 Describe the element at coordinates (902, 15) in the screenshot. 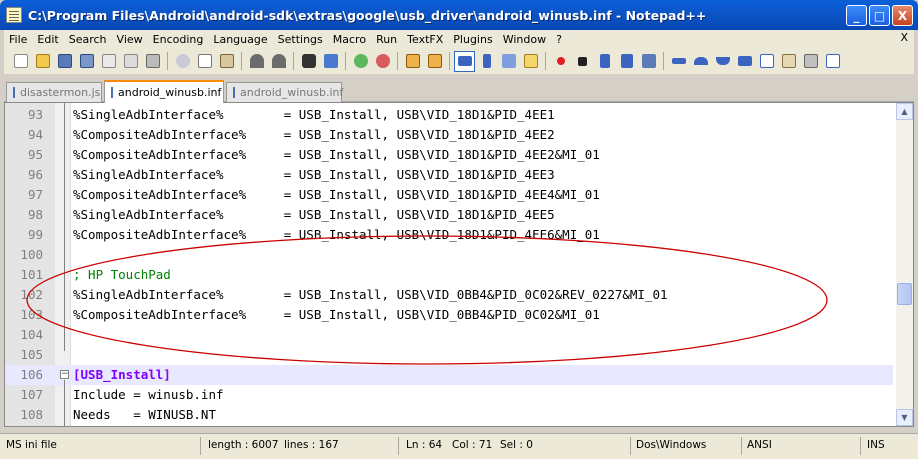

I see `close-button: X` at that location.